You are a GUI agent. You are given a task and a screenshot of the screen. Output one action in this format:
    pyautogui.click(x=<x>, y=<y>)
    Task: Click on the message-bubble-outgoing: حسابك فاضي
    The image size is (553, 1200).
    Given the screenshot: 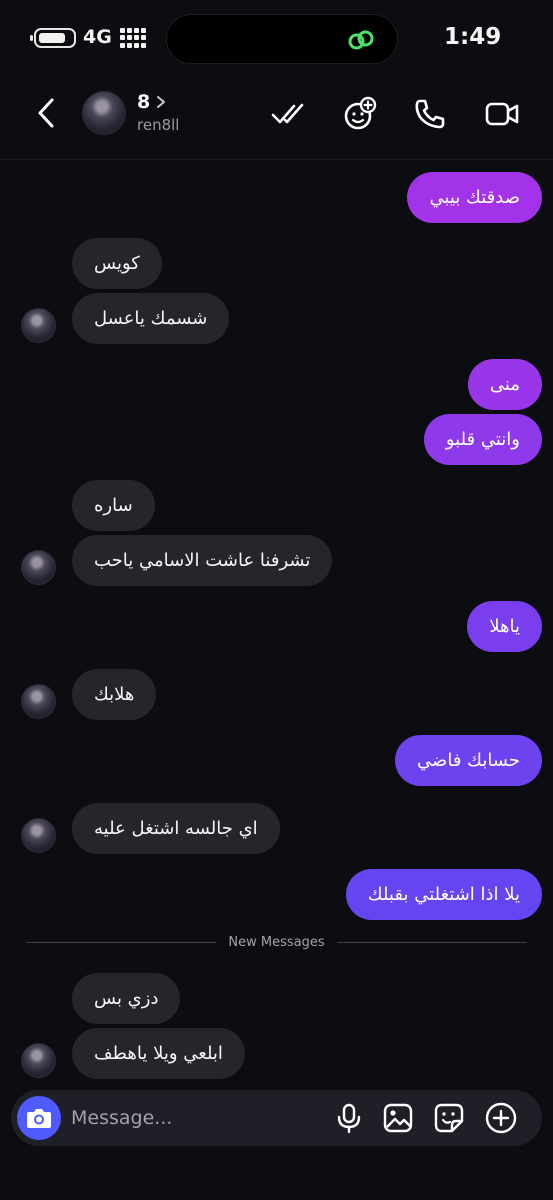 What is the action you would take?
    pyautogui.click(x=468, y=760)
    